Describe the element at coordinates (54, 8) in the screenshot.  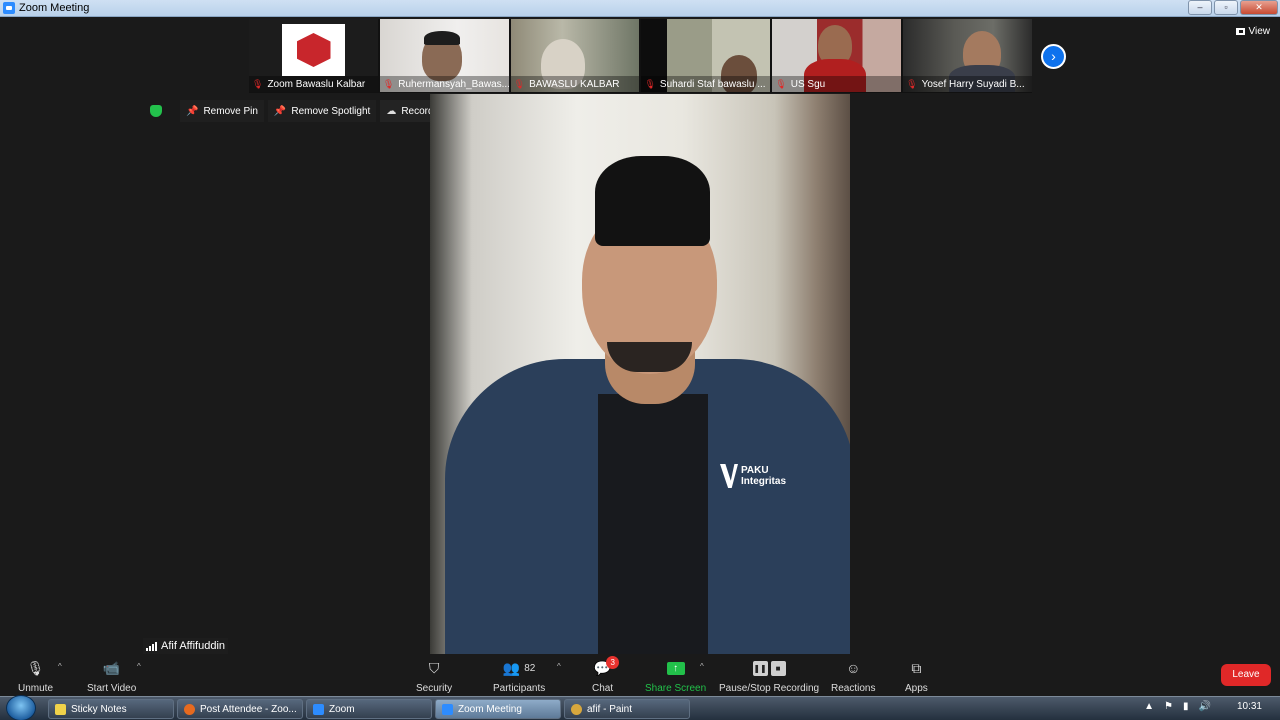
I see `window-title: Zoom Meeting` at that location.